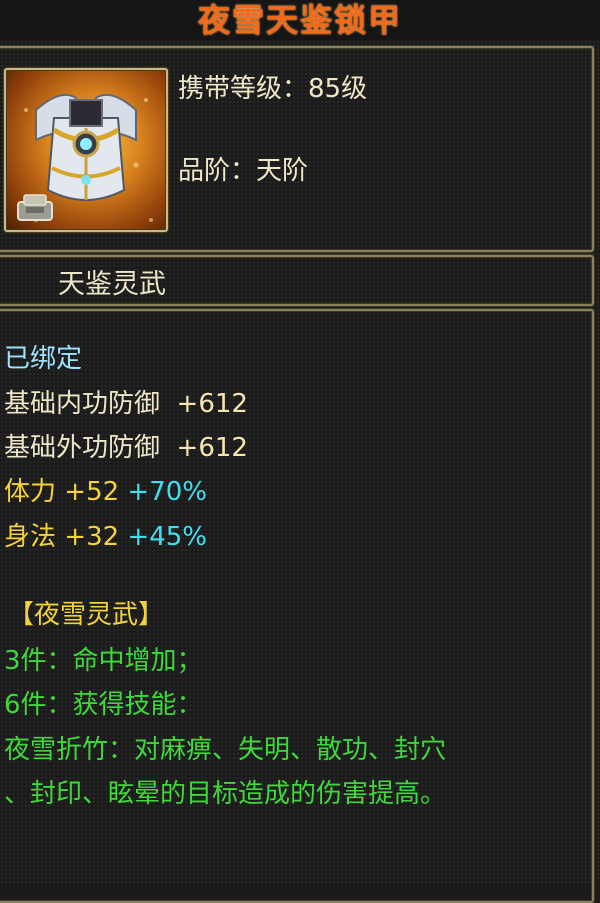  What do you see at coordinates (225, 794) in the screenshot?
I see `set-bonus-line: 、封印、眩晕的目标造成的伤害提高。` at bounding box center [225, 794].